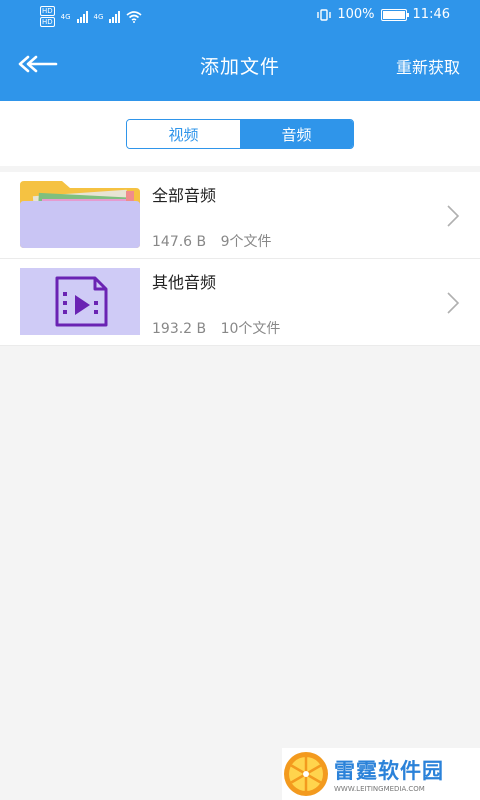  What do you see at coordinates (250, 329) in the screenshot?
I see `item-count: 10个文件` at bounding box center [250, 329].